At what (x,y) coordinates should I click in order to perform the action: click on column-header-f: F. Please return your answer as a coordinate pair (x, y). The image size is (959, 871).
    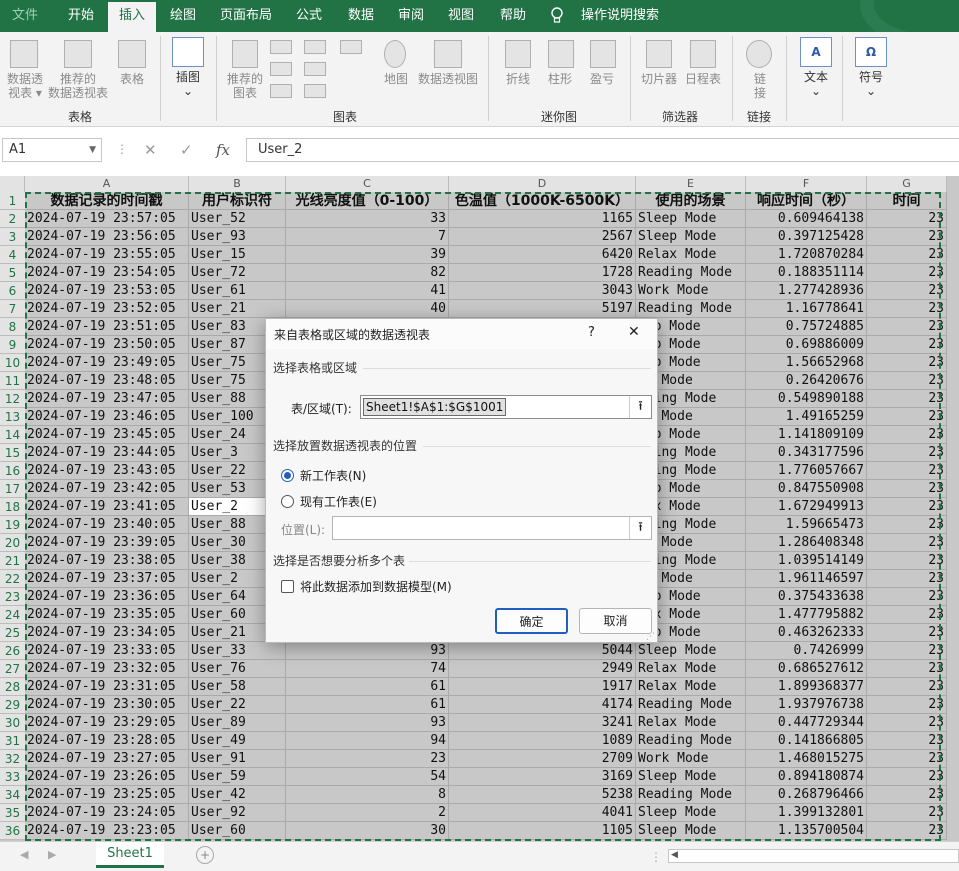
    Looking at the image, I should click on (806, 184).